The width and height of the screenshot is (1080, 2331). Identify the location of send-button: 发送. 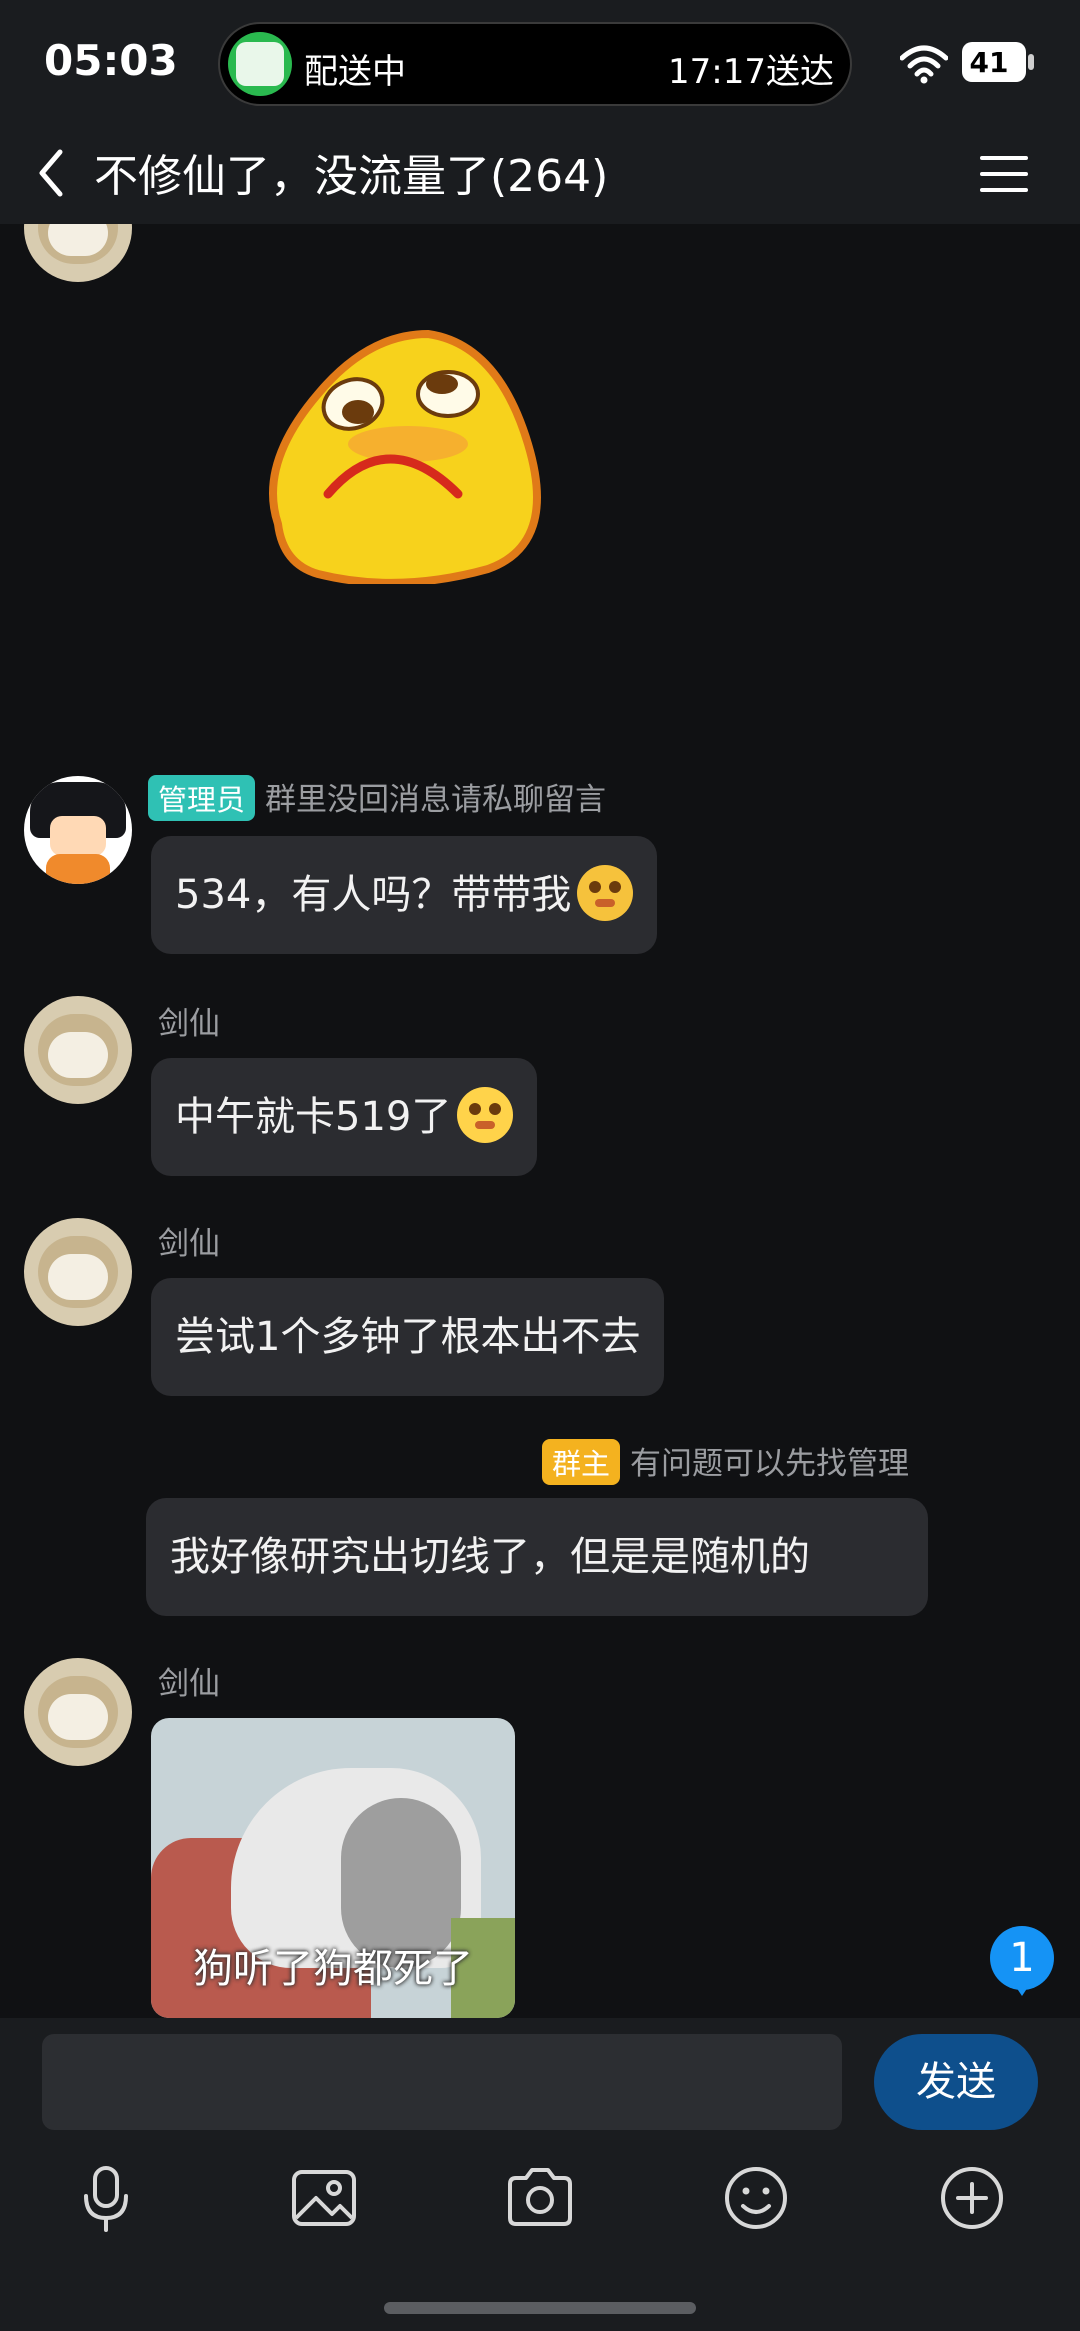
(956, 2082).